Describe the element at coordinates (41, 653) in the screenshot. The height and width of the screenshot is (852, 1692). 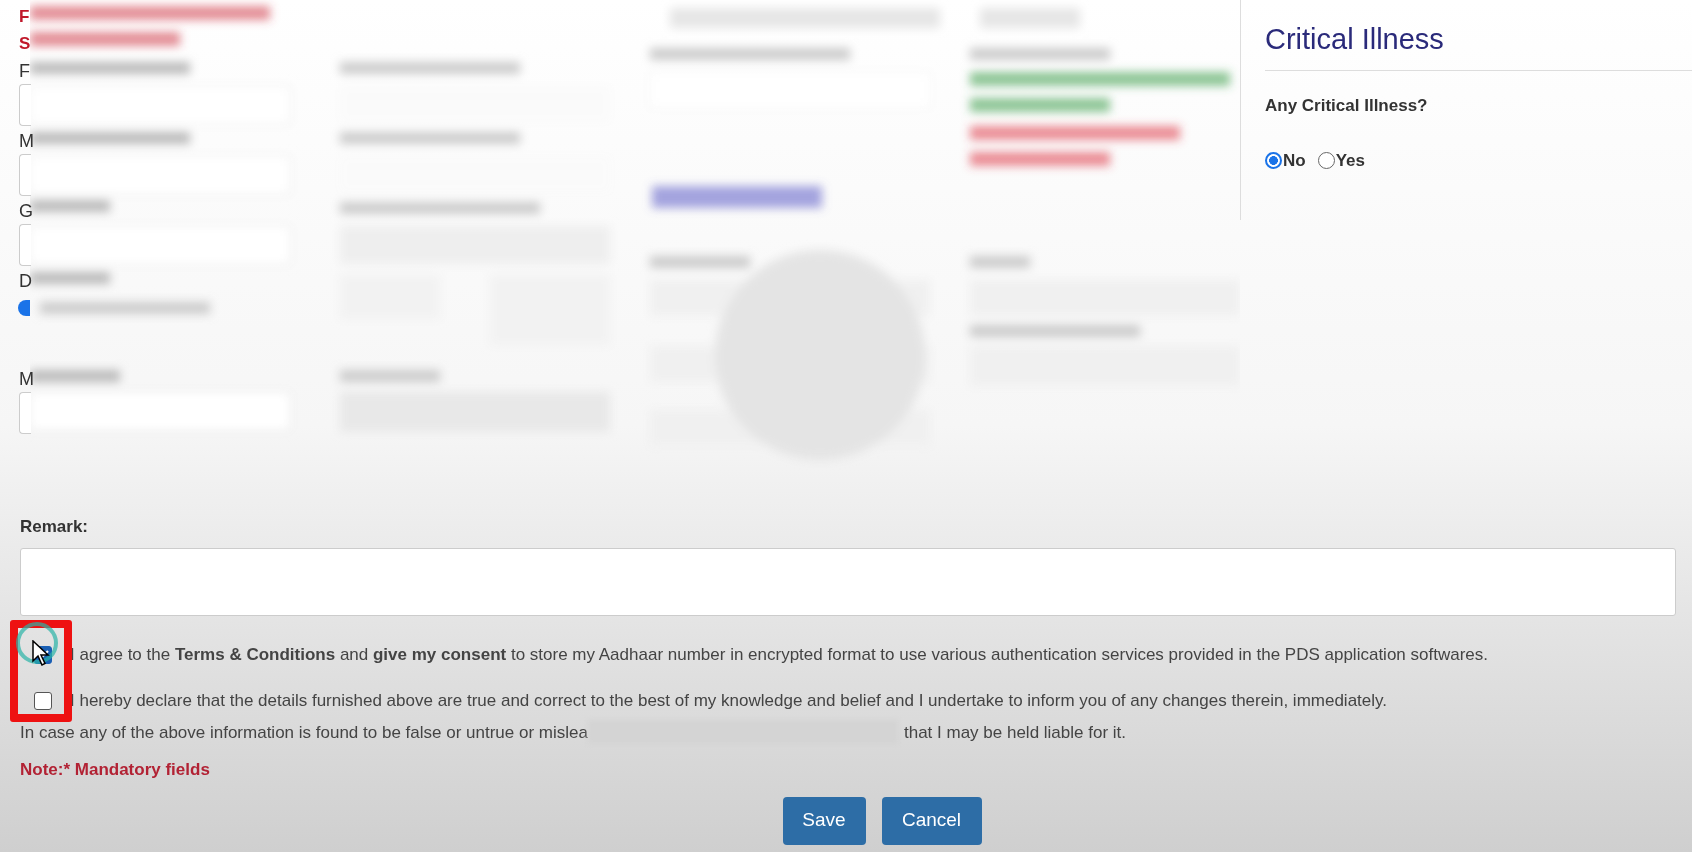
I see `cursor-icon` at that location.